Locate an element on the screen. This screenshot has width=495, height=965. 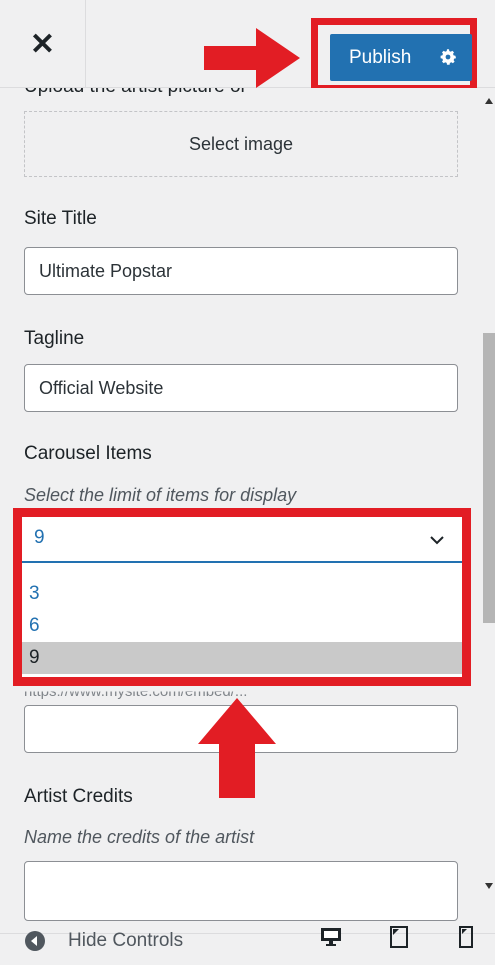
carousel-option: 3 is located at coordinates (242, 594).